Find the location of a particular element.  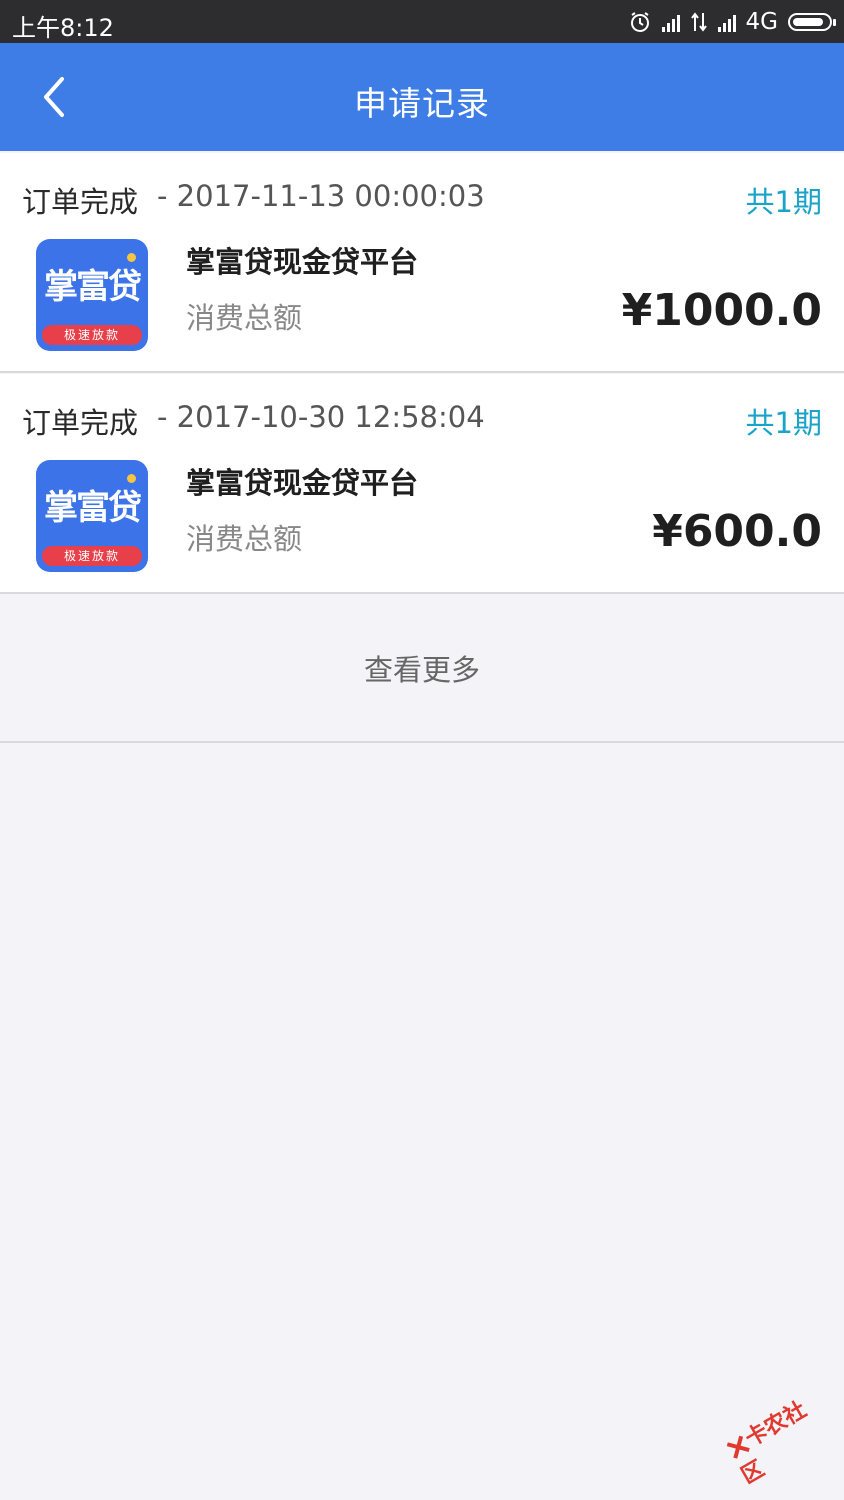

signal-icon is located at coordinates (670, 22).